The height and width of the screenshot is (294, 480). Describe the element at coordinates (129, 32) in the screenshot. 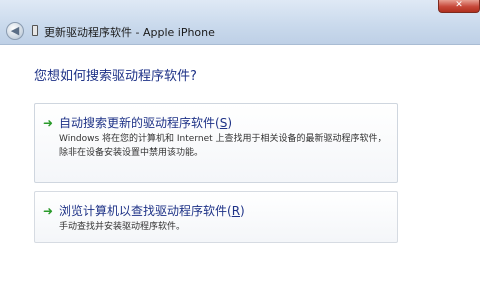

I see `window-title: 更新驱动程序软件 - Apple iPhone` at that location.